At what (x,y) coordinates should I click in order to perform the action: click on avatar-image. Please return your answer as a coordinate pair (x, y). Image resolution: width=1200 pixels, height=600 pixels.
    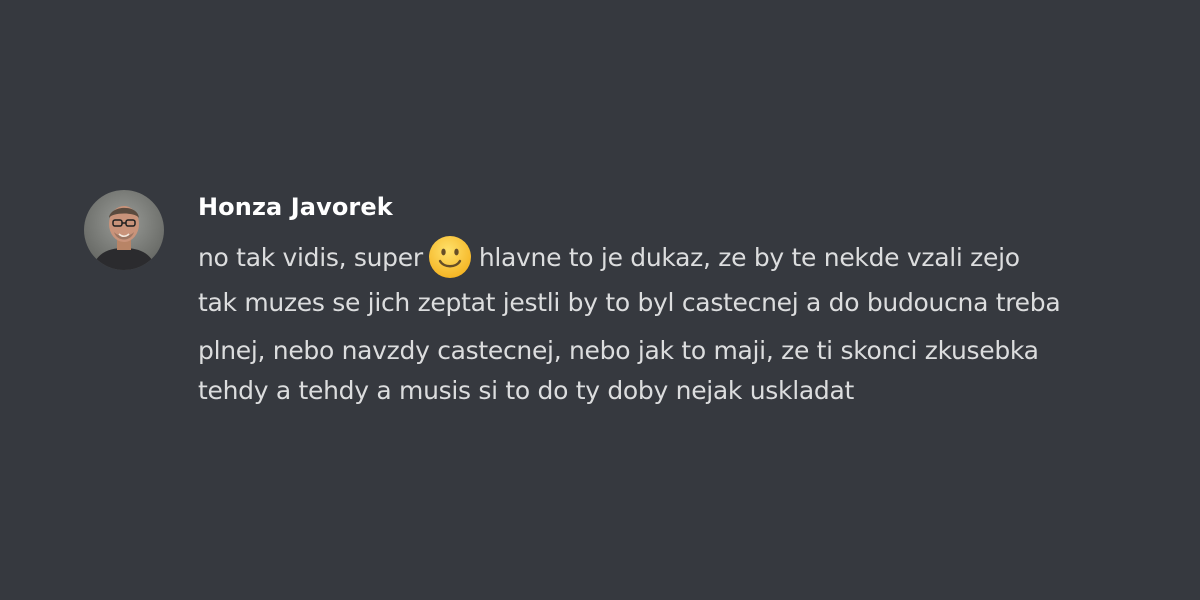
    Looking at the image, I should click on (124, 230).